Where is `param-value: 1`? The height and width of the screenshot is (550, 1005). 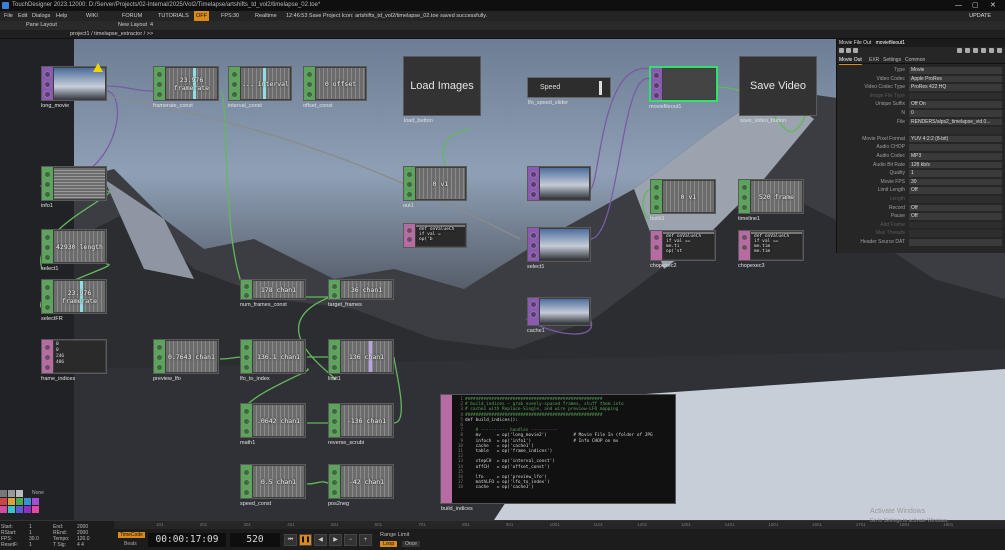
param-value: 1 is located at coordinates (955, 173).